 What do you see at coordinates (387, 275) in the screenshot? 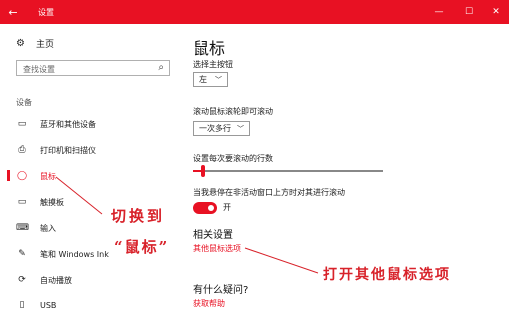
I see `annotation-open-other: 打开其他鼠标选项` at bounding box center [387, 275].